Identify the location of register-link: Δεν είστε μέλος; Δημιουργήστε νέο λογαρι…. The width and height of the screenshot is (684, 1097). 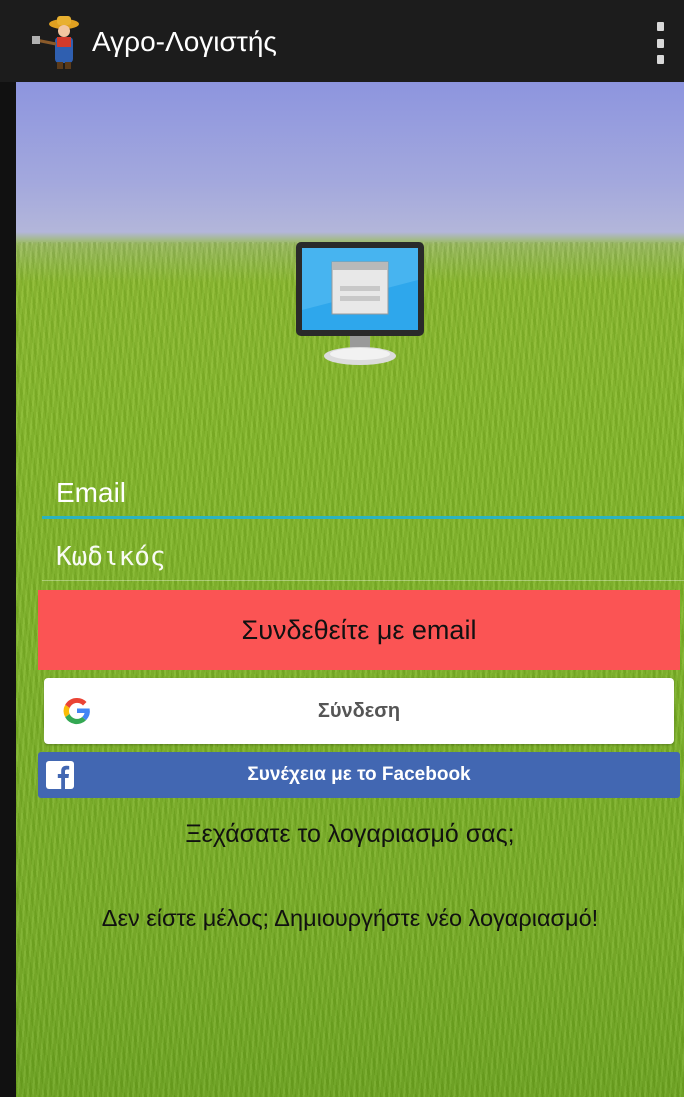
(350, 918).